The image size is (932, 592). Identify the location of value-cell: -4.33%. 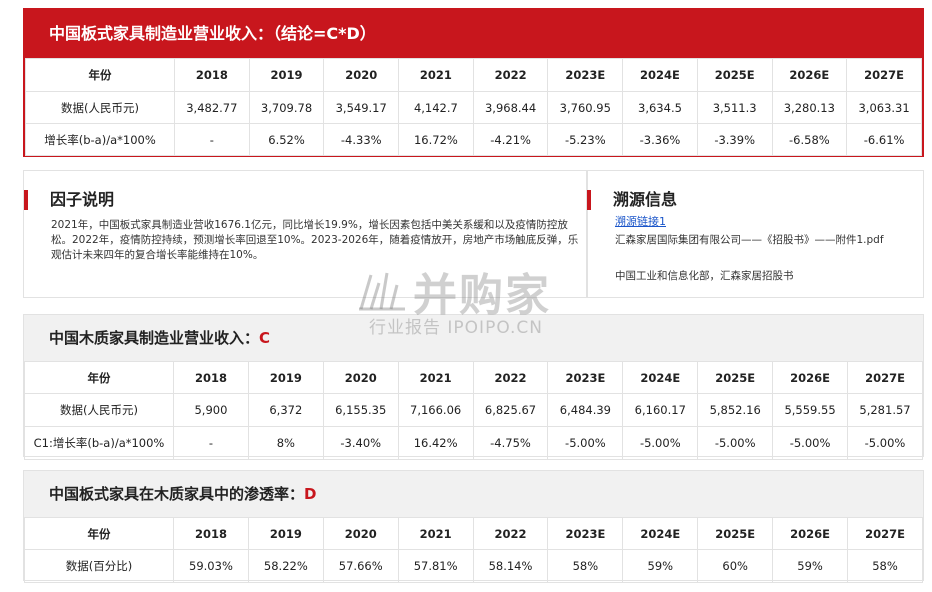
(361, 139).